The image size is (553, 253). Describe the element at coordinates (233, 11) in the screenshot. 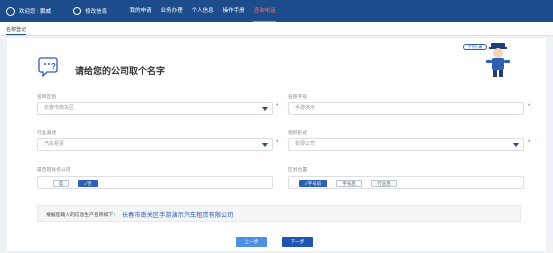

I see `nav-manual: 操作手册` at that location.